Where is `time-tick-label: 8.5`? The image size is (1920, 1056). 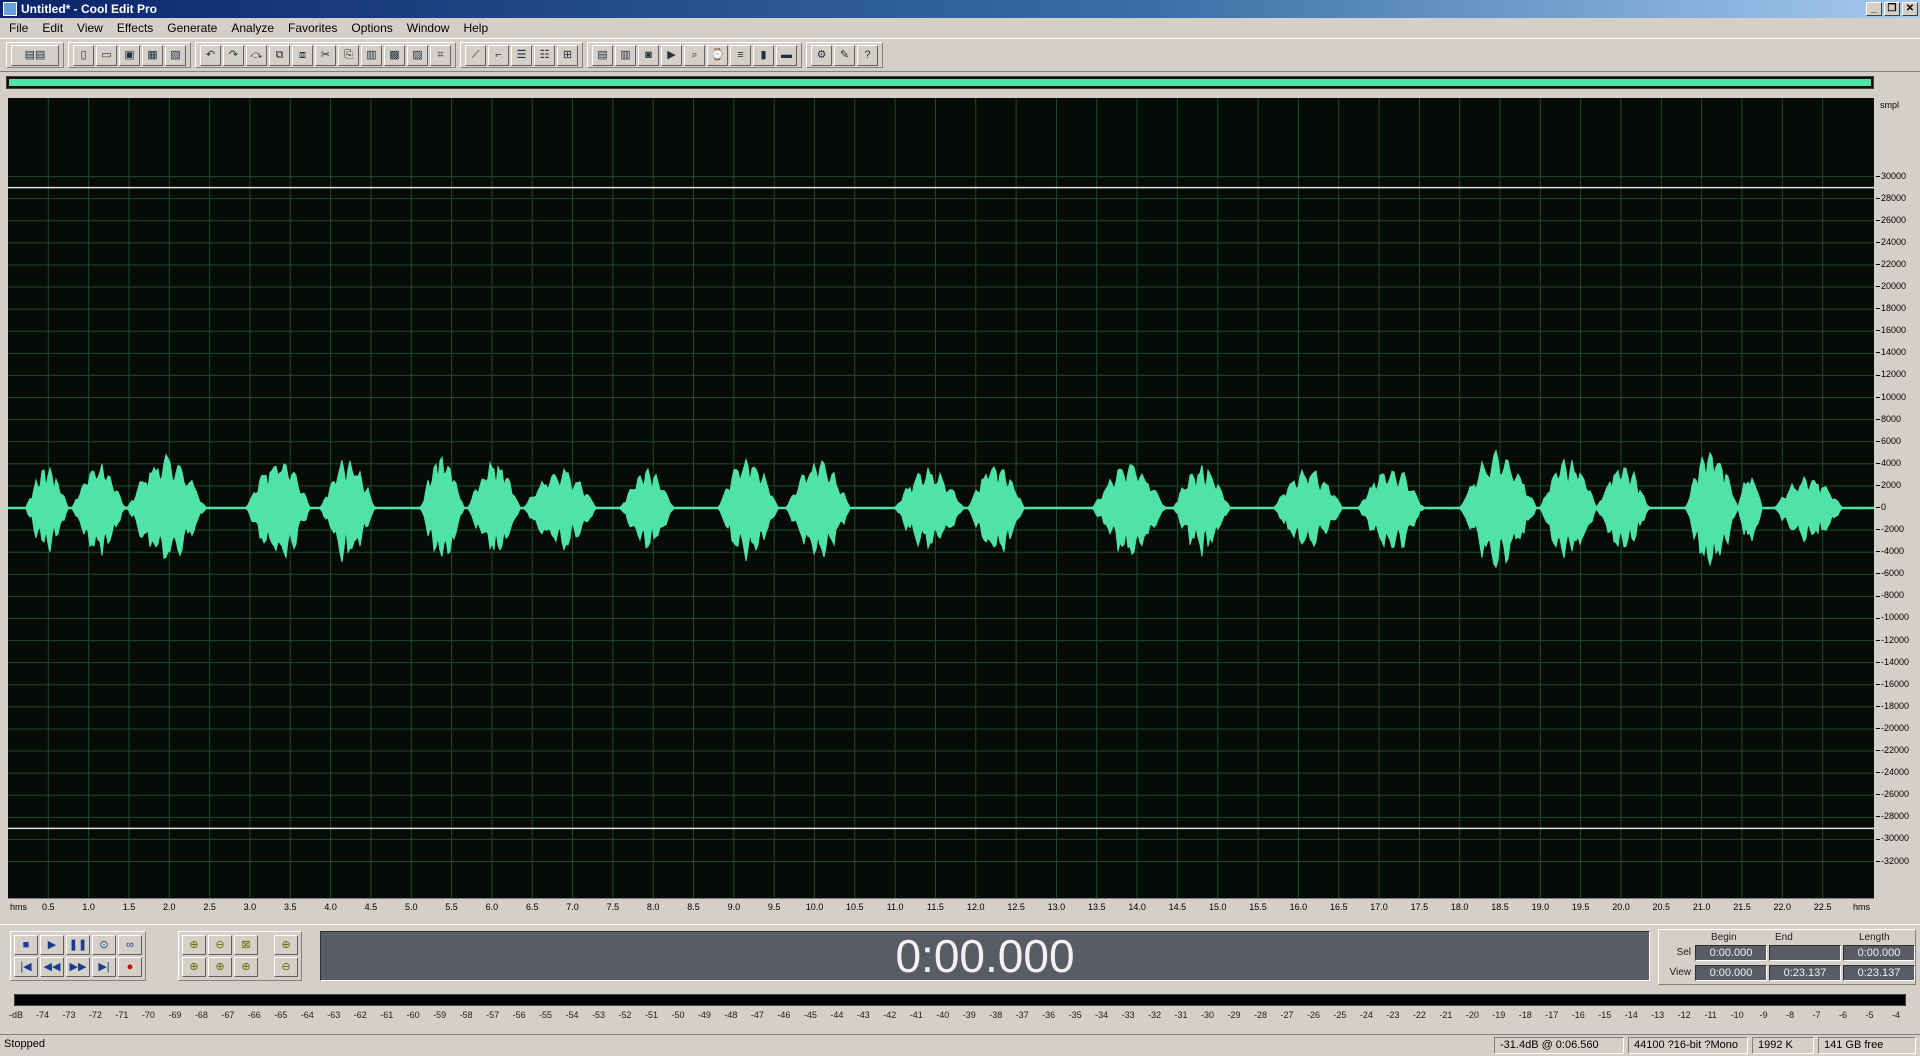 time-tick-label: 8.5 is located at coordinates (693, 907).